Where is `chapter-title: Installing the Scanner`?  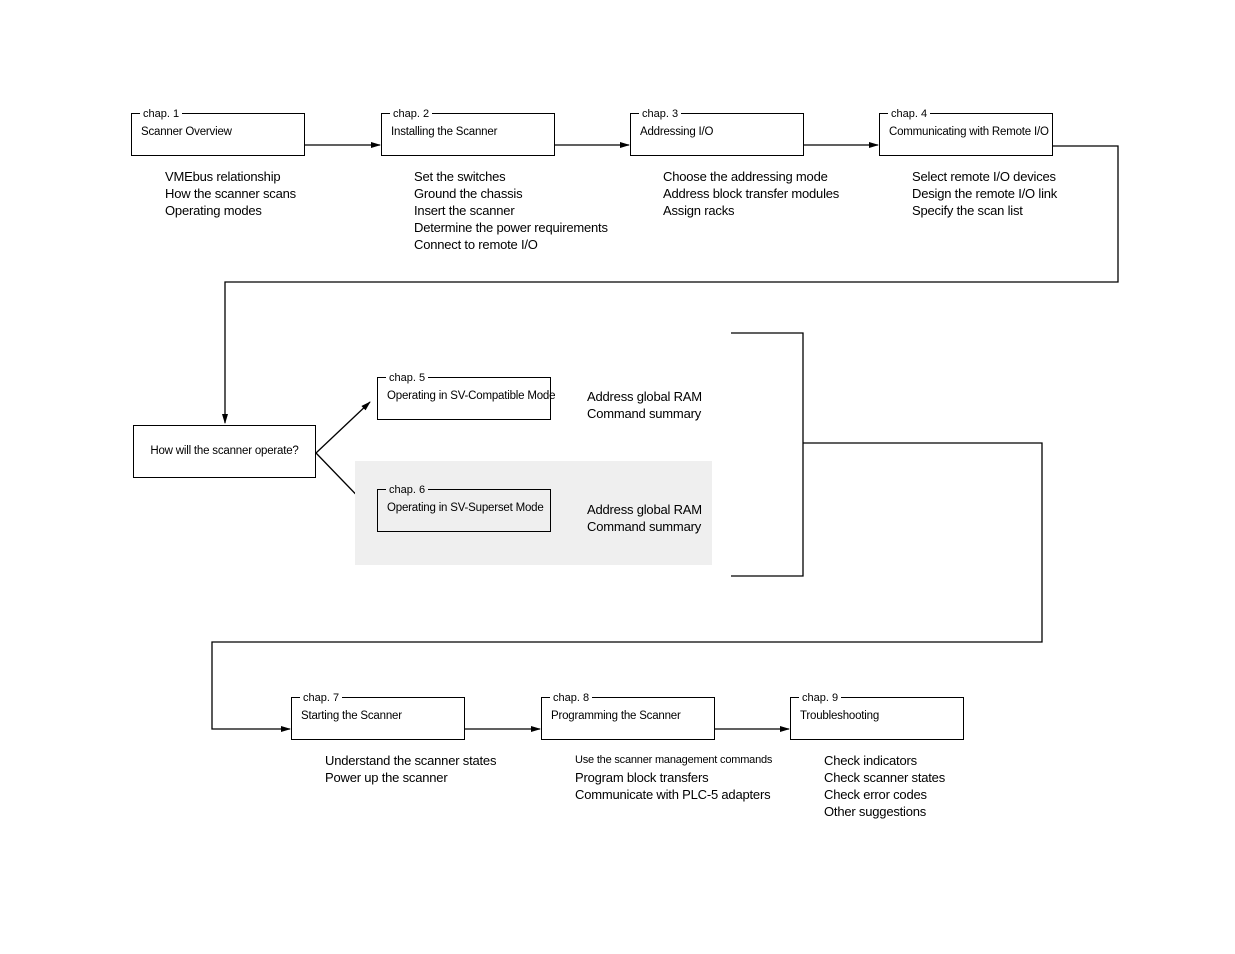 chapter-title: Installing the Scanner is located at coordinates (444, 132).